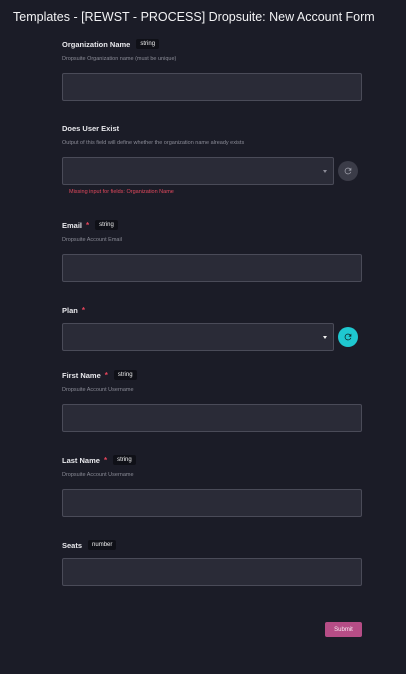 The image size is (406, 674). Describe the element at coordinates (92, 240) in the screenshot. I see `email-description: Dropsuite Account Email` at that location.